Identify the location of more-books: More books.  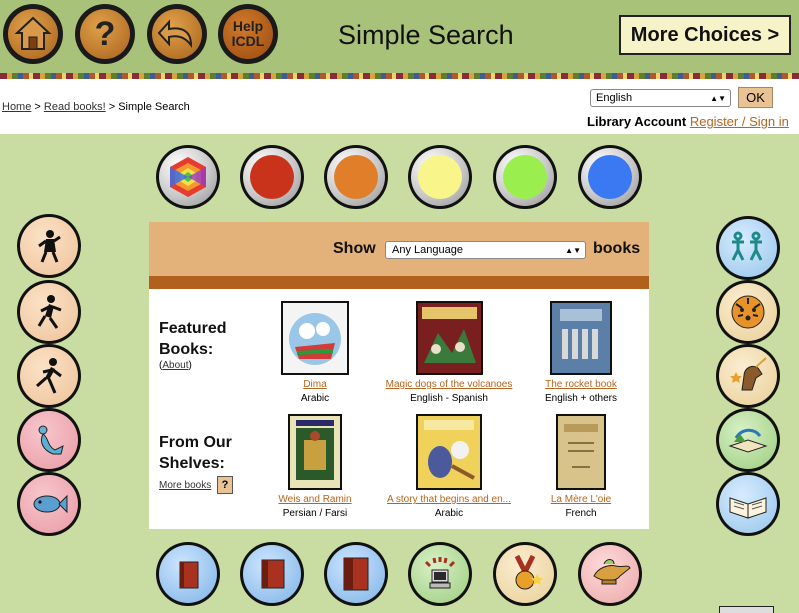
(185, 485).